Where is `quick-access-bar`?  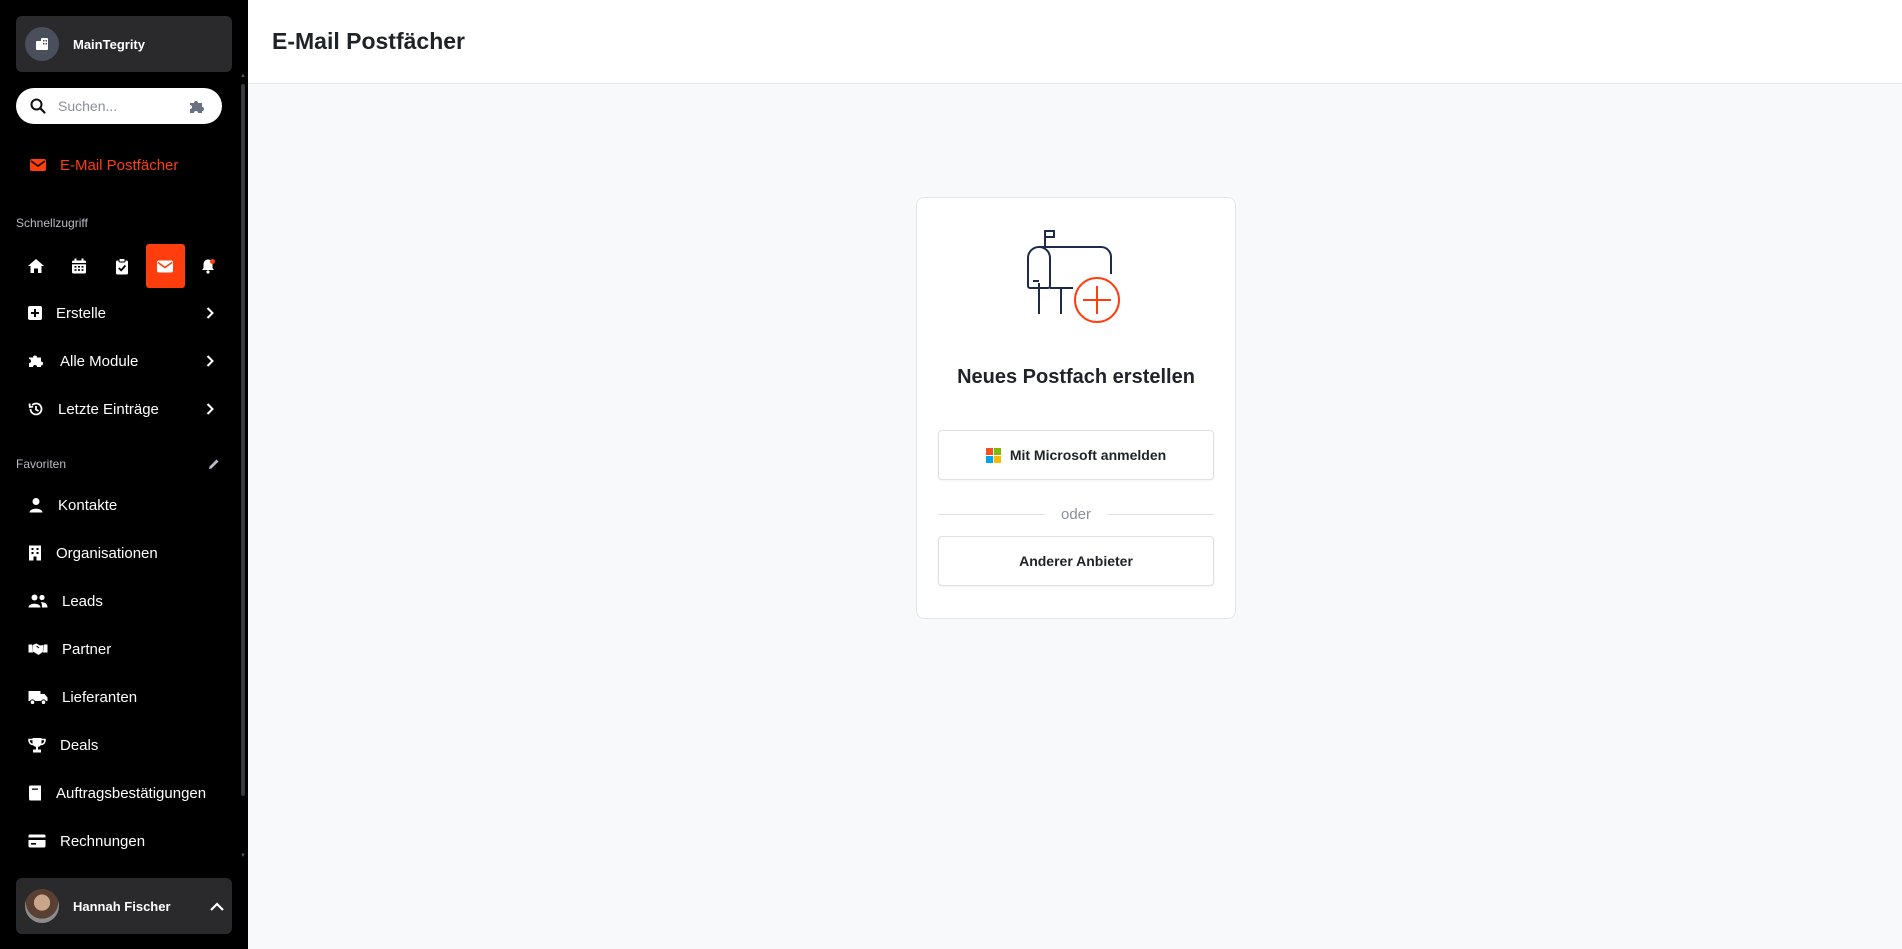
quick-access-bar is located at coordinates (124, 266).